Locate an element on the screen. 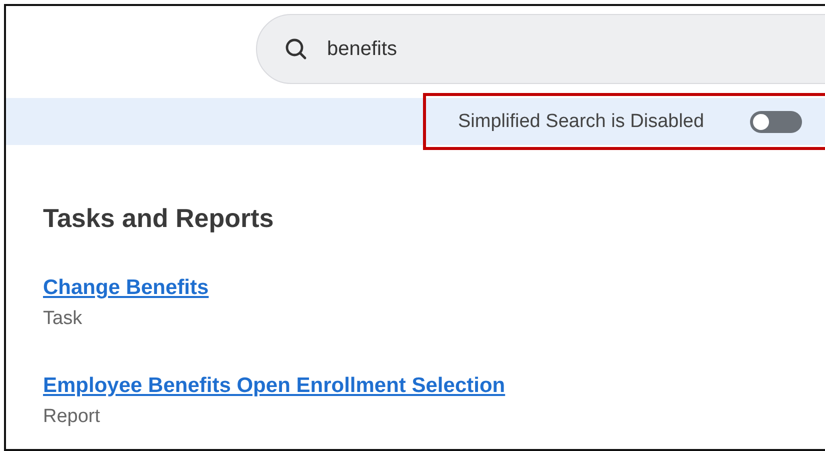 This screenshot has width=825, height=451. result-type: Report is located at coordinates (71, 417).